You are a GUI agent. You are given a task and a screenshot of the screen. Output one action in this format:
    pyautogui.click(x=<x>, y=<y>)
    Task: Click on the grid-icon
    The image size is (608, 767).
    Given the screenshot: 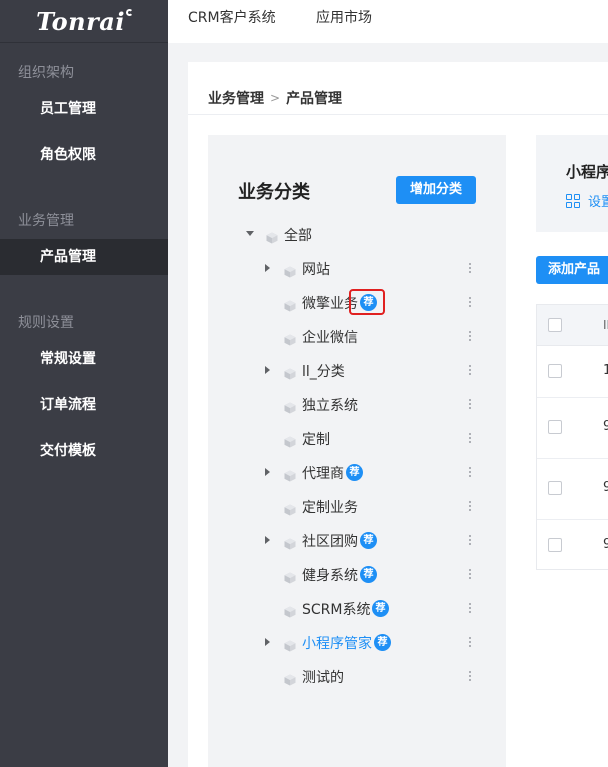 What is the action you would take?
    pyautogui.click(x=573, y=200)
    